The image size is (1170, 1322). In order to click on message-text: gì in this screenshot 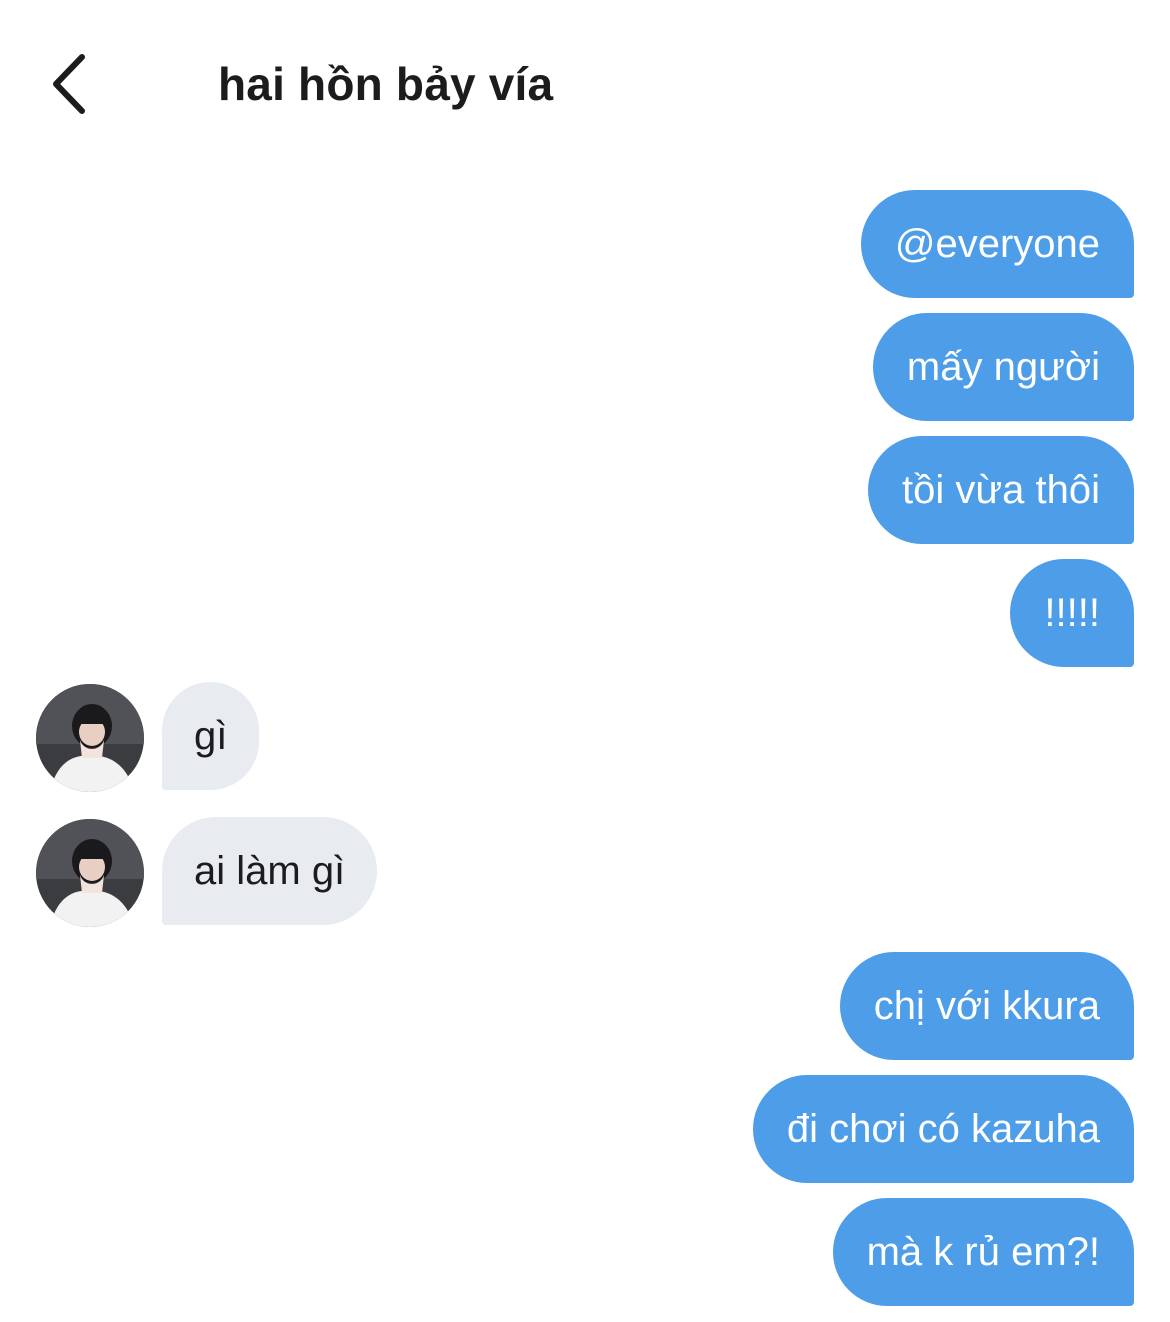, I will do `click(211, 735)`.